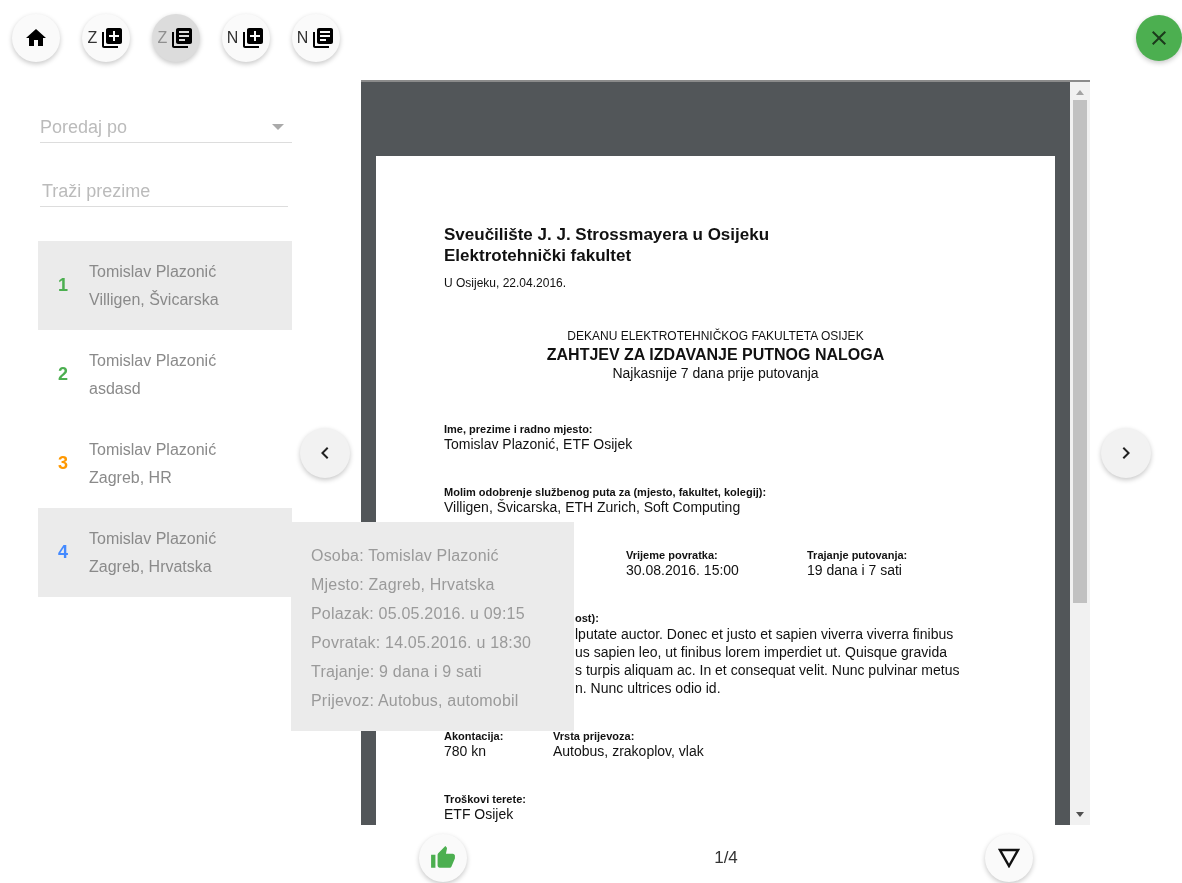 The height and width of the screenshot is (883, 1182). What do you see at coordinates (855, 570) in the screenshot?
I see `field-value: 19 dana i 7 sati` at bounding box center [855, 570].